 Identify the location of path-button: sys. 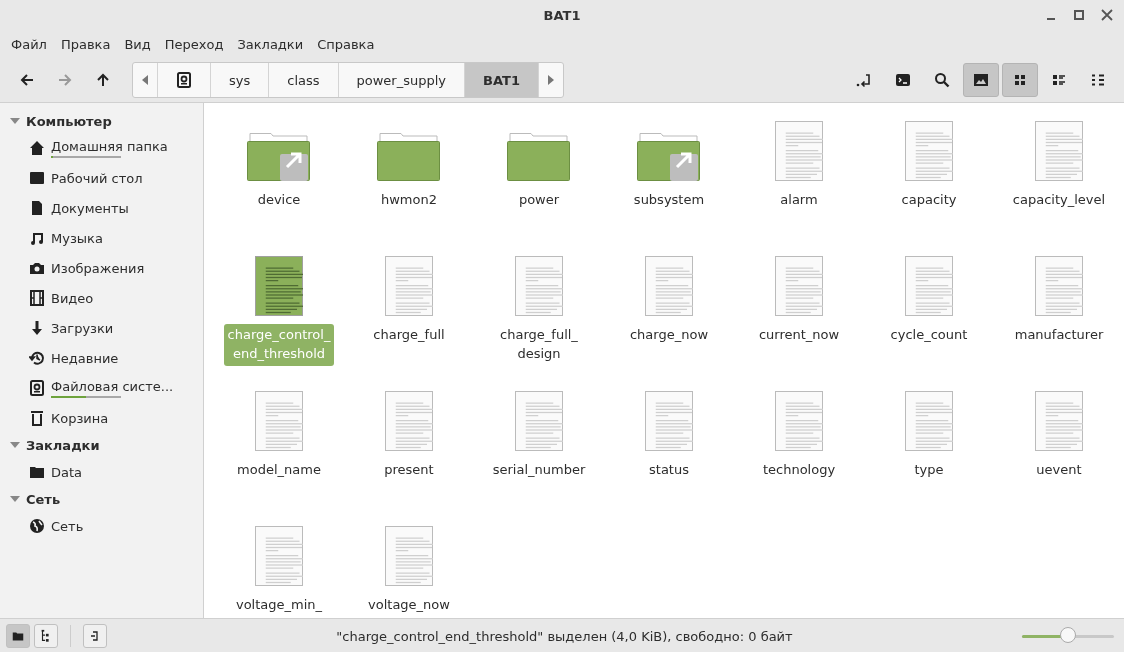
(240, 80).